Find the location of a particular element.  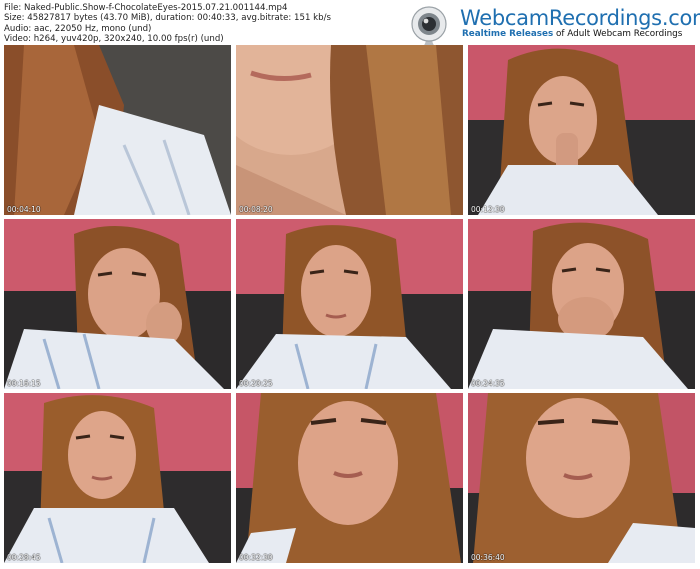

thumbnail-frame: 00:16:15 is located at coordinates (117, 304).